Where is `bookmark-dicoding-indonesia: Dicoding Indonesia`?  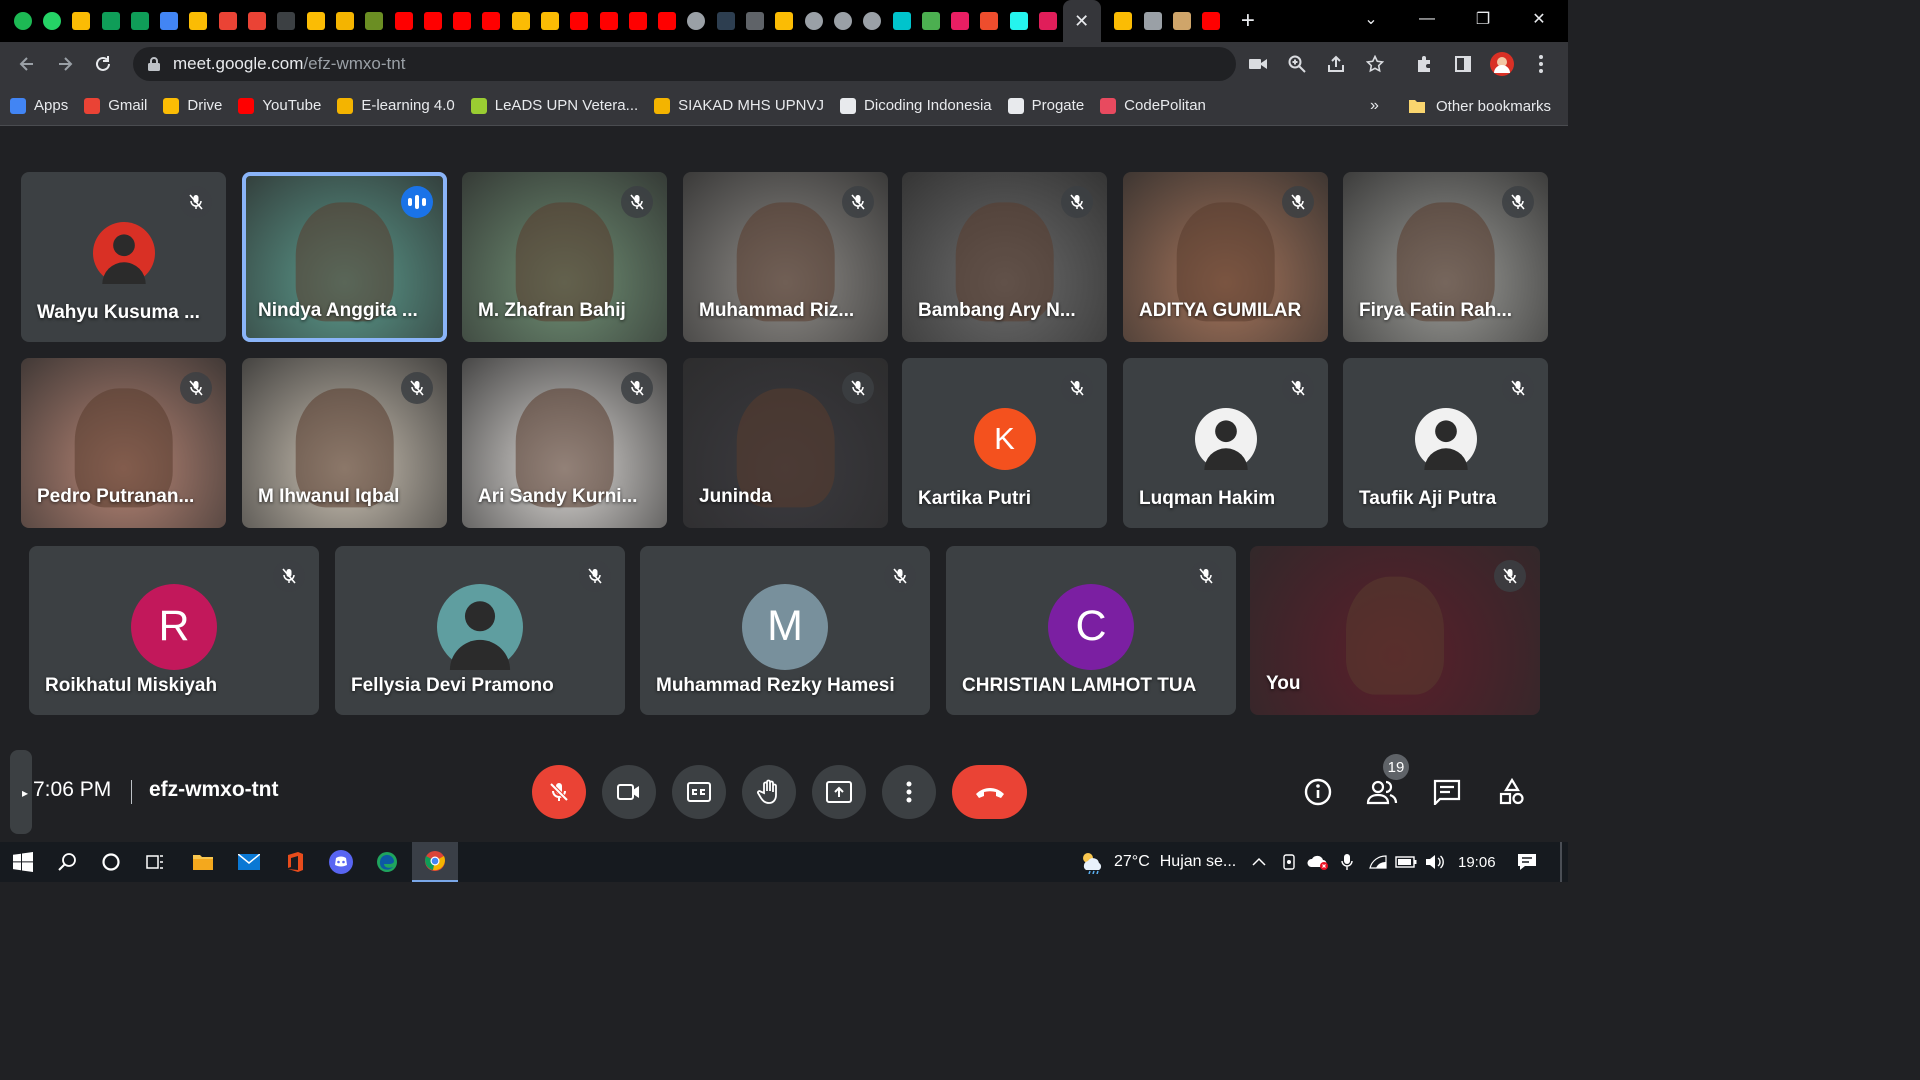 bookmark-dicoding-indonesia: Dicoding Indonesia is located at coordinates (919, 106).